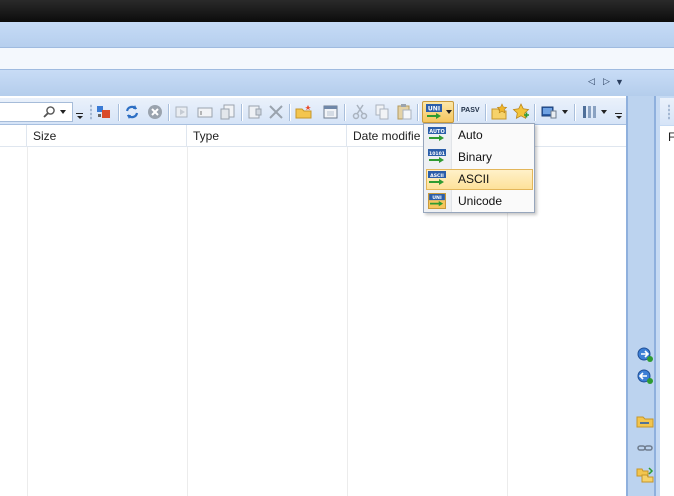 The image size is (674, 496). Describe the element at coordinates (449, 112) in the screenshot. I see `transfer-mode-dropdown-icon` at that location.